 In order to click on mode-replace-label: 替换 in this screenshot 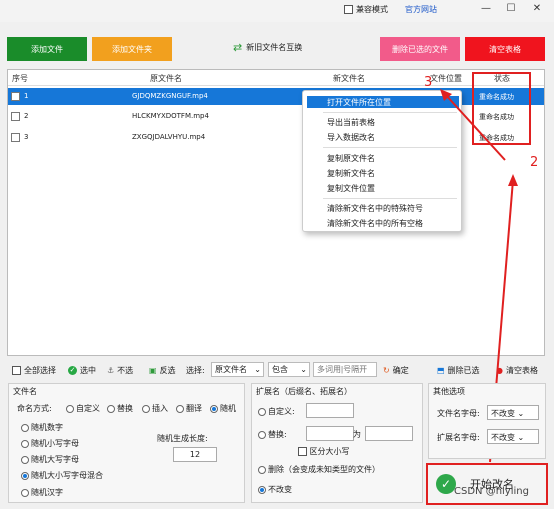, I will do `click(125, 408)`.